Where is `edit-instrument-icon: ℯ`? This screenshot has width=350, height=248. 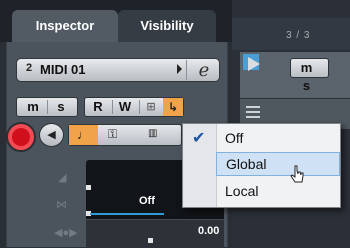 edit-instrument-icon: ℯ is located at coordinates (204, 70).